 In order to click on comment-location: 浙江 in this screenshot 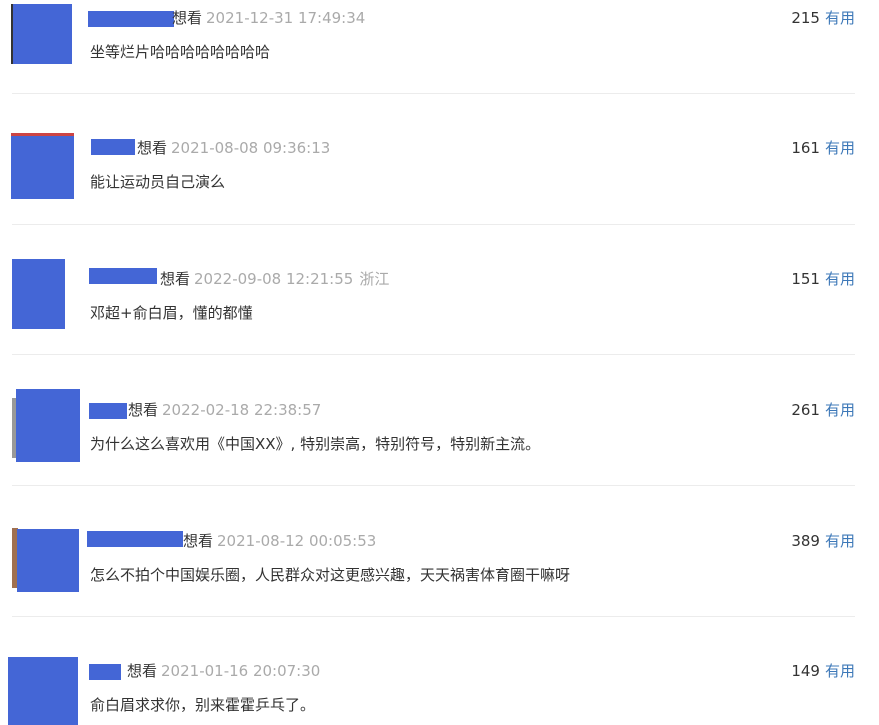, I will do `click(374, 279)`.